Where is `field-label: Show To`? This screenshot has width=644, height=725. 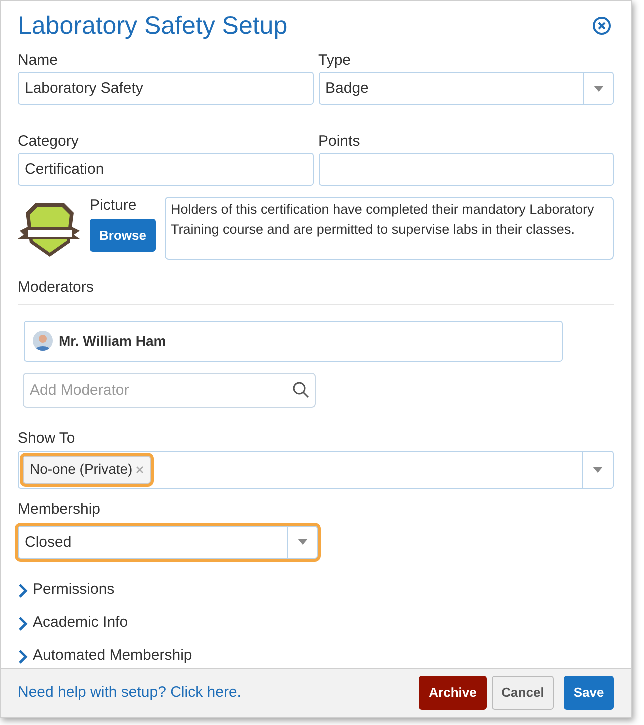
field-label: Show To is located at coordinates (47, 439).